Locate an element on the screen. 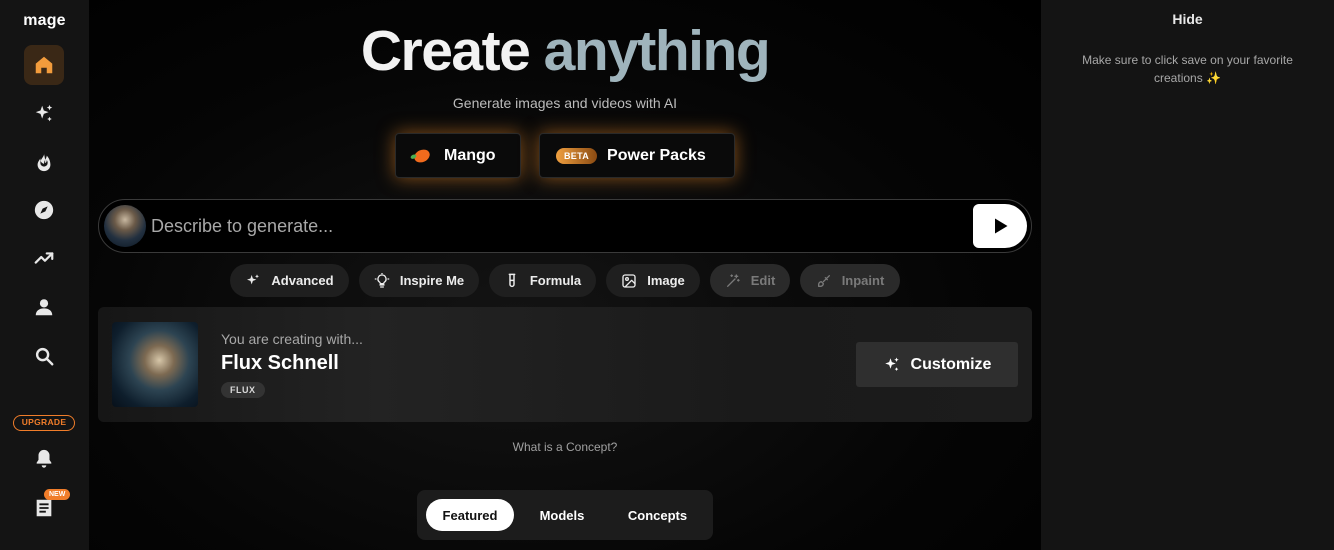  new-badge: NEW is located at coordinates (57, 494).